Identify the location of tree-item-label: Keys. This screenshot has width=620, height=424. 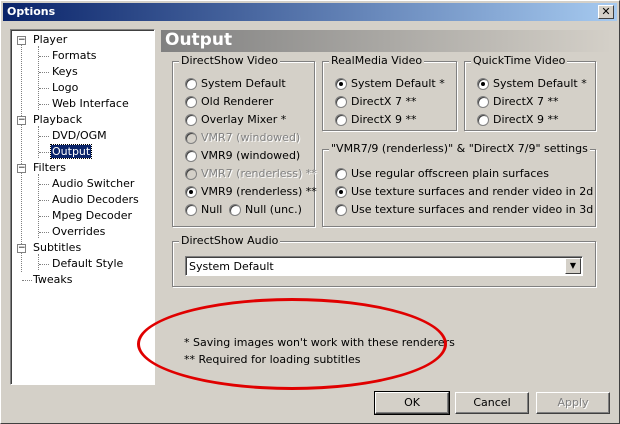
(65, 71).